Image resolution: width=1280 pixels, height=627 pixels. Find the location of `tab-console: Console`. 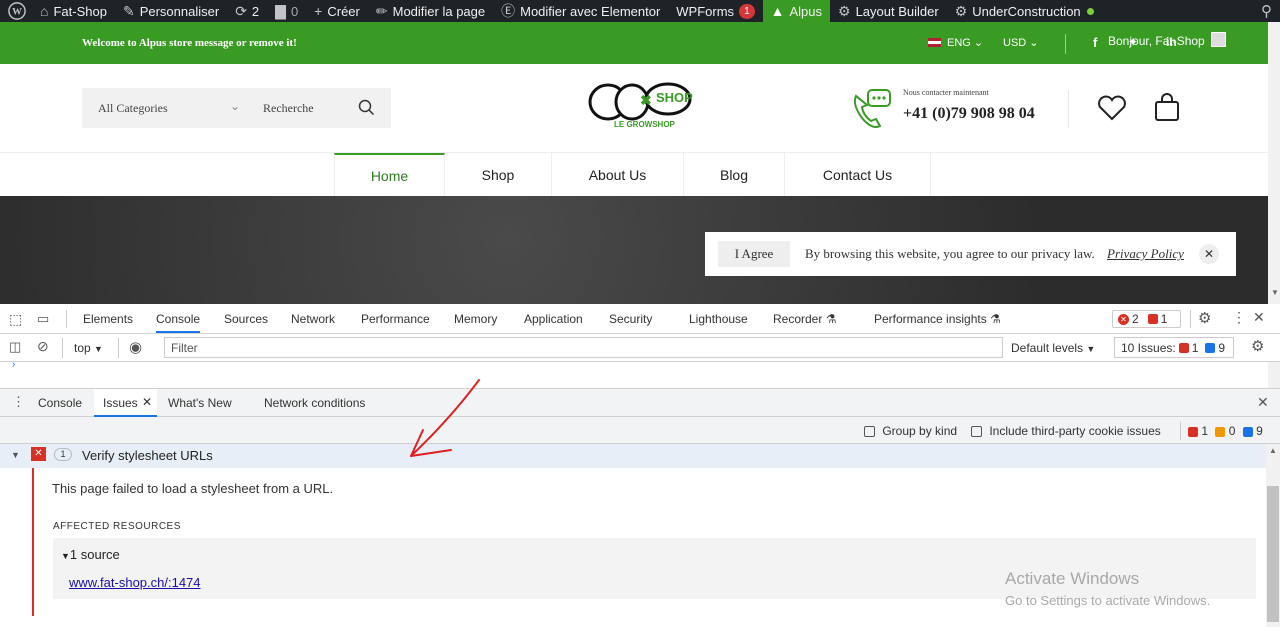

tab-console: Console is located at coordinates (178, 322).